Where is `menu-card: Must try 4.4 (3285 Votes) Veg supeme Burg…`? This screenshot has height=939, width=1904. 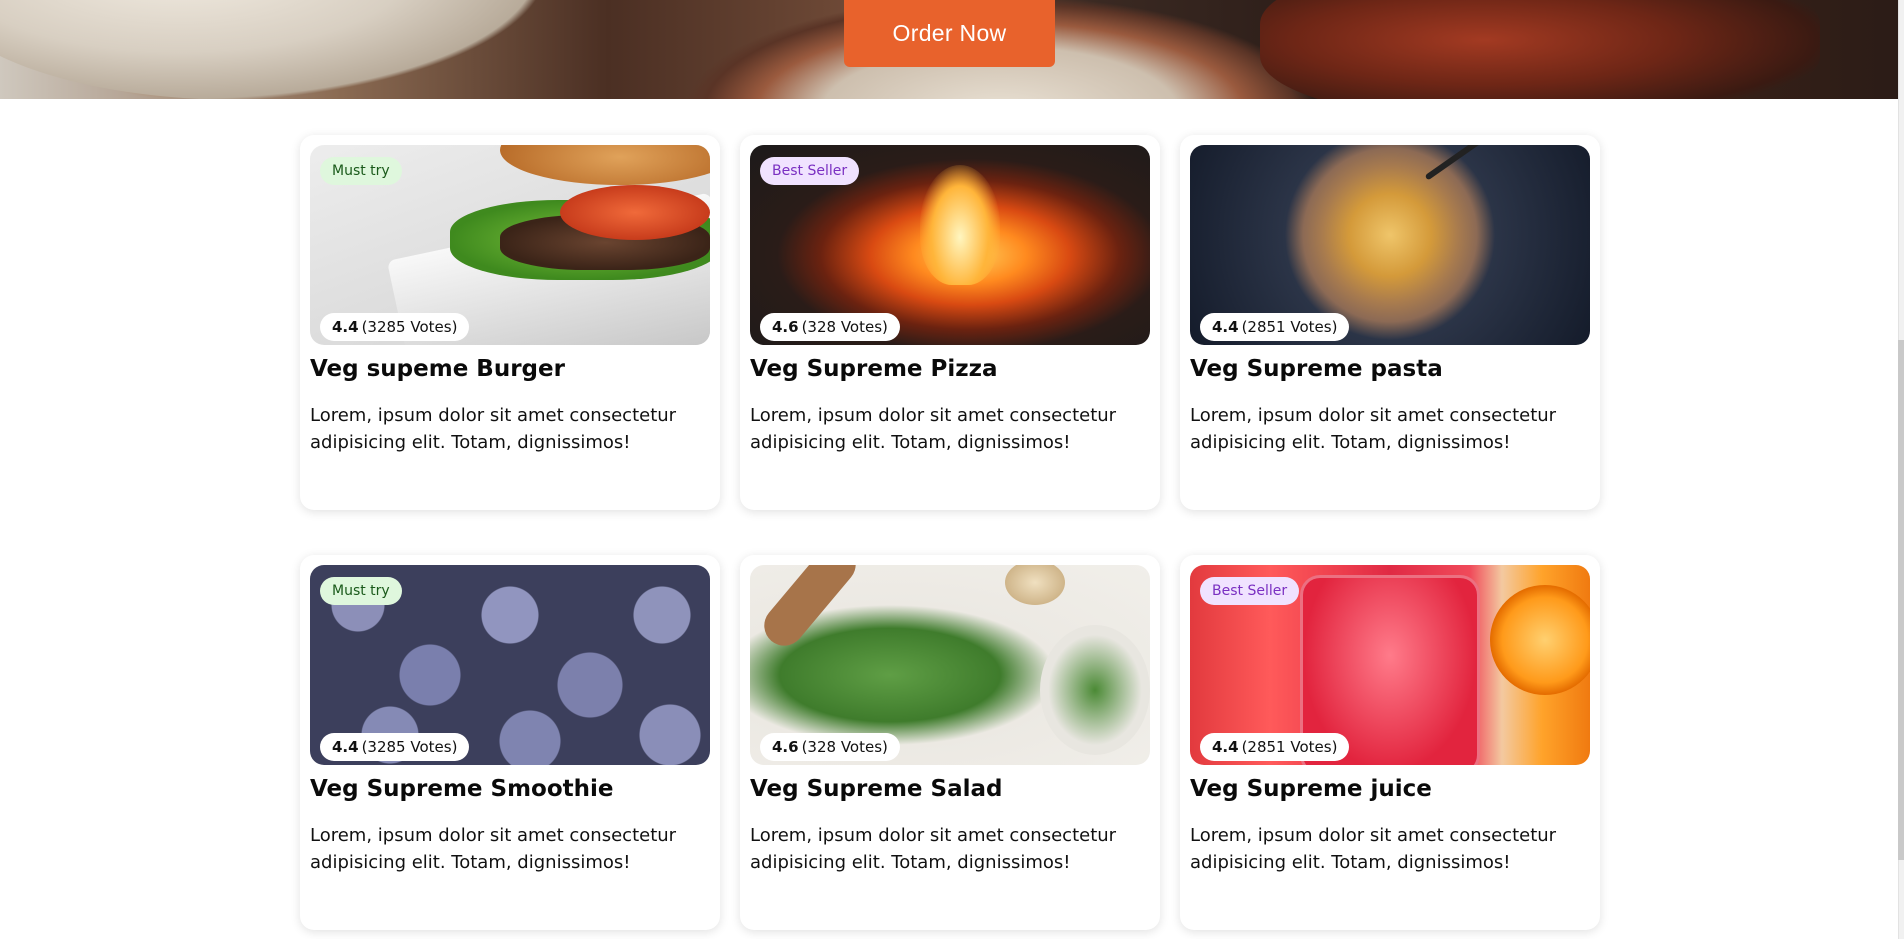 menu-card: Must try 4.4 (3285 Votes) Veg supeme Burg… is located at coordinates (510, 322).